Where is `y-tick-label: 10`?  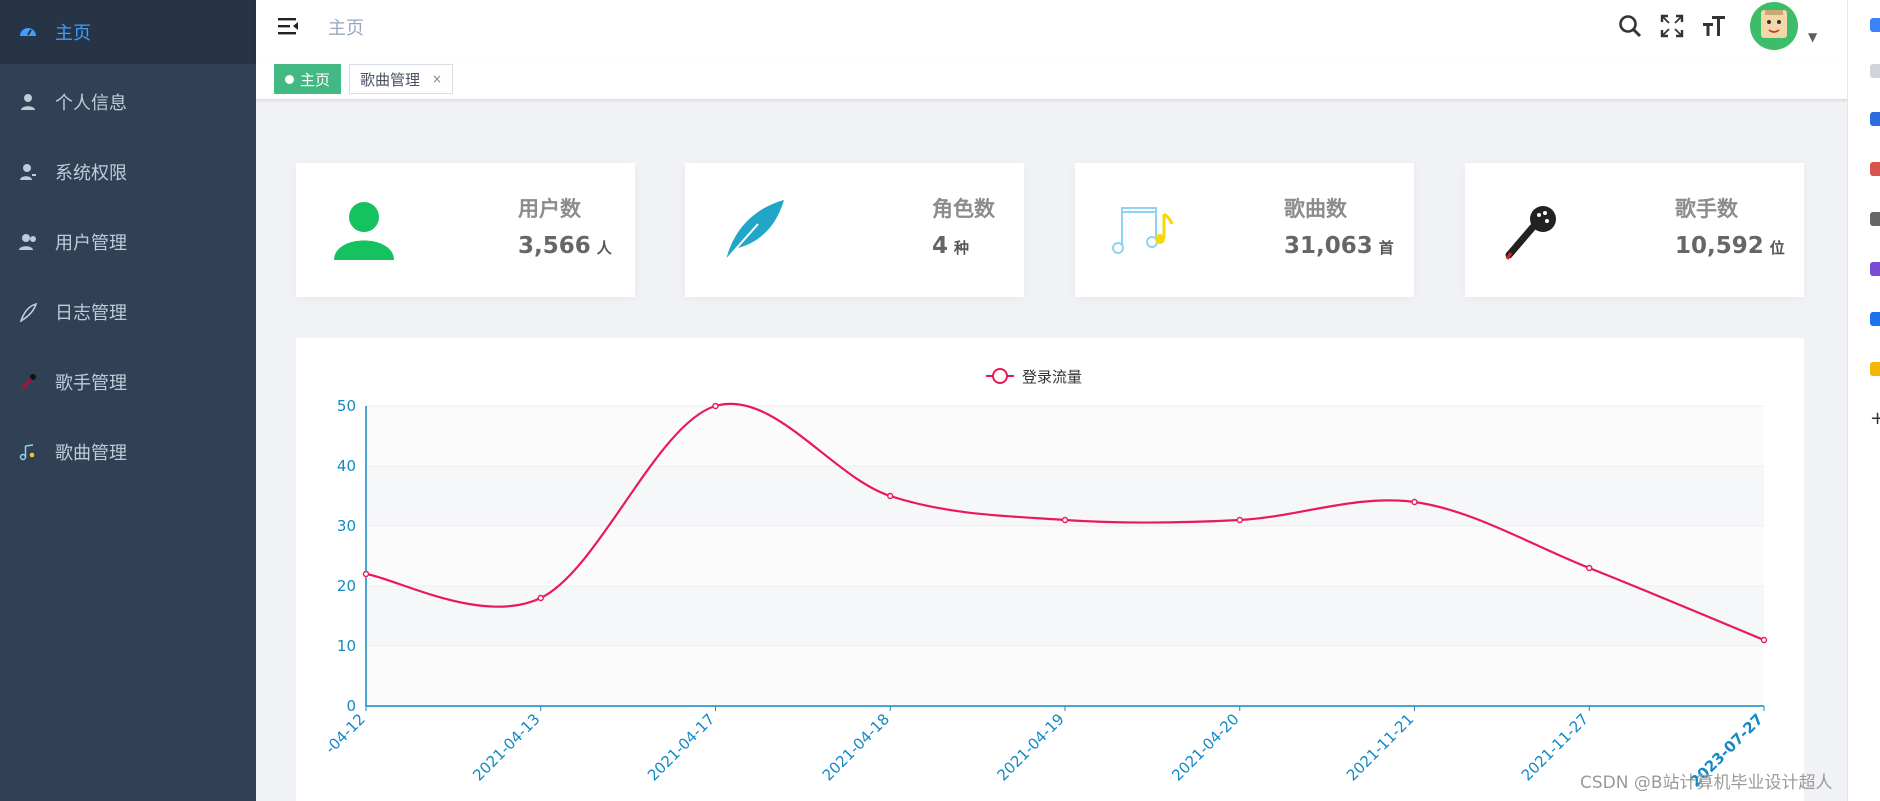 y-tick-label: 10 is located at coordinates (346, 646).